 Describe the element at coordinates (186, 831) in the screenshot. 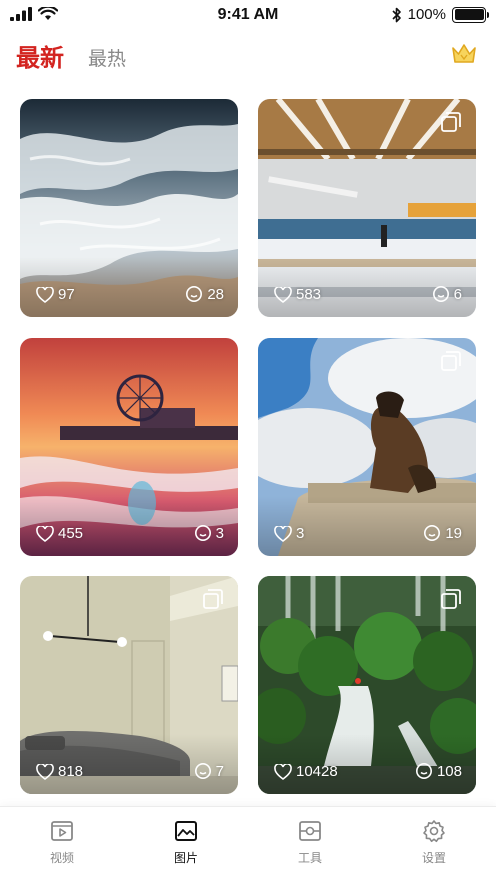

I see `image-icon` at that location.